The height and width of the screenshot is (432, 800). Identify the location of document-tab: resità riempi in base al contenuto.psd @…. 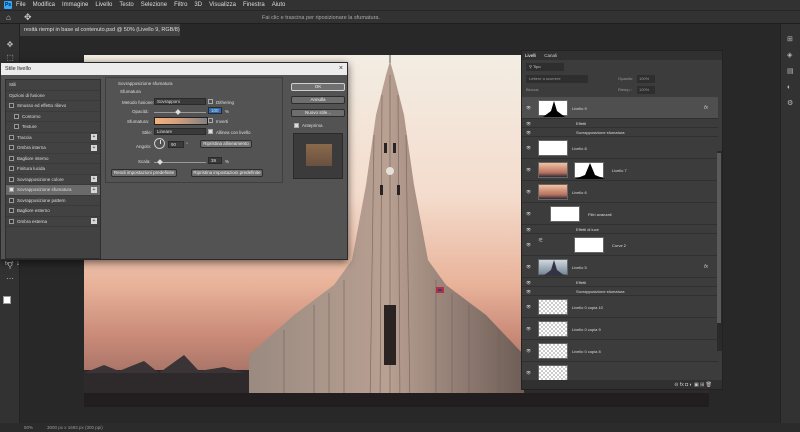
(100, 30).